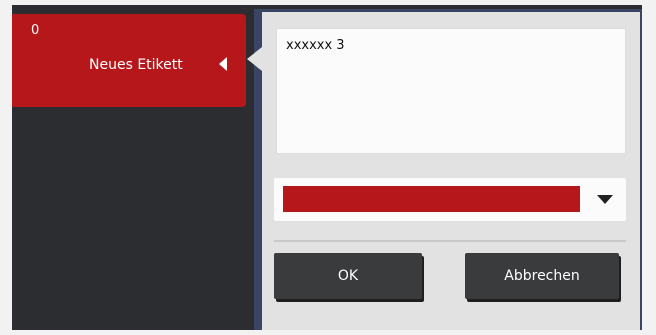 Image resolution: width=656 pixels, height=335 pixels. I want to click on label-count: 0, so click(35, 30).